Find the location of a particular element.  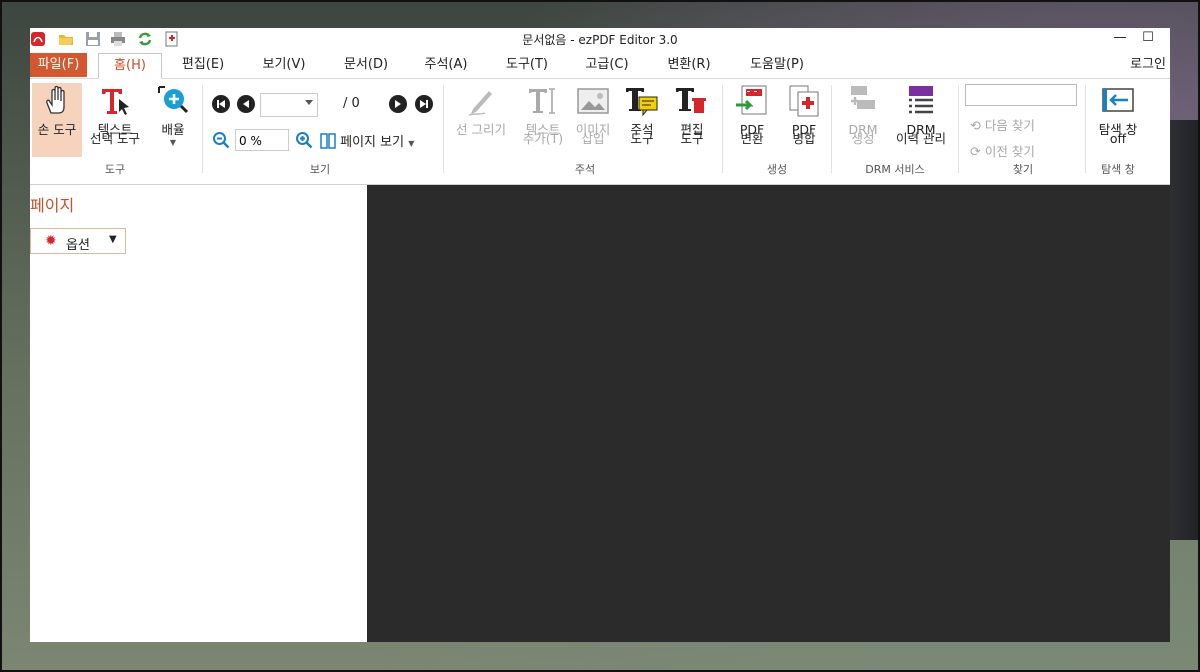

zoom-tool-label: 배율 is located at coordinates (173, 129).